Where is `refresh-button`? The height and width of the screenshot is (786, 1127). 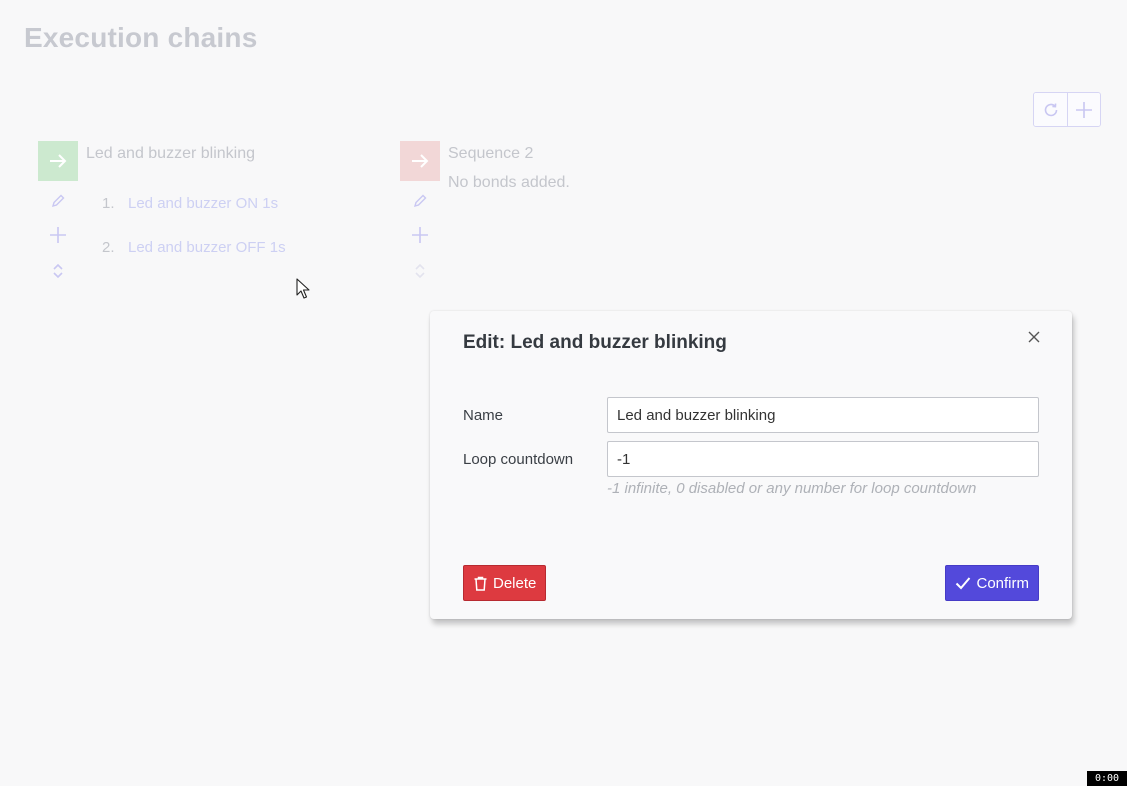
refresh-button is located at coordinates (1050, 109).